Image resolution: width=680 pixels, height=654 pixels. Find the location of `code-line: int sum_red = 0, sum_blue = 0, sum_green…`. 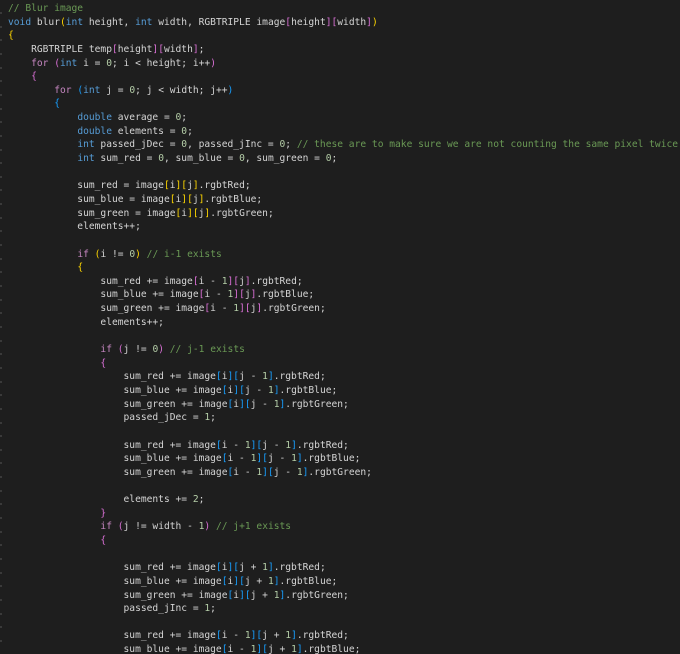

code-line: int sum_red = 0, sum_blue = 0, sum_green… is located at coordinates (343, 159).